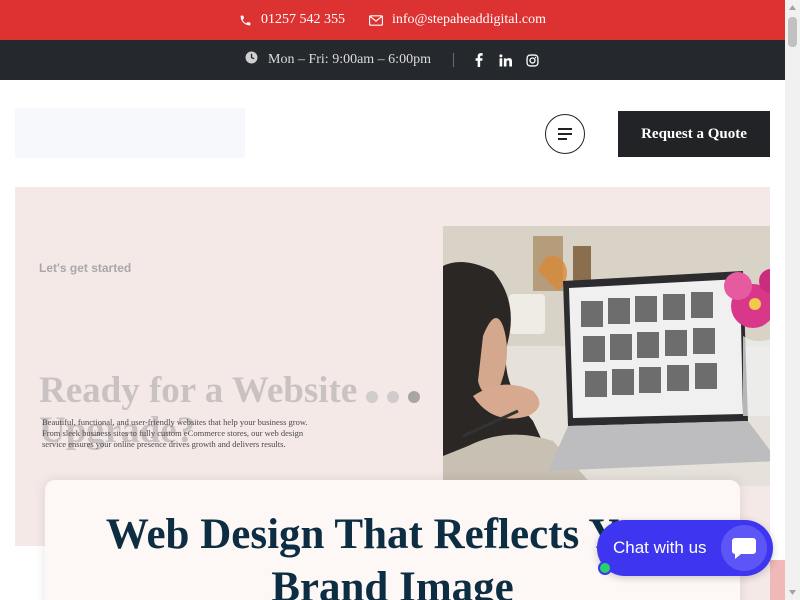  I want to click on phone-link: 01257 542 355, so click(292, 20).